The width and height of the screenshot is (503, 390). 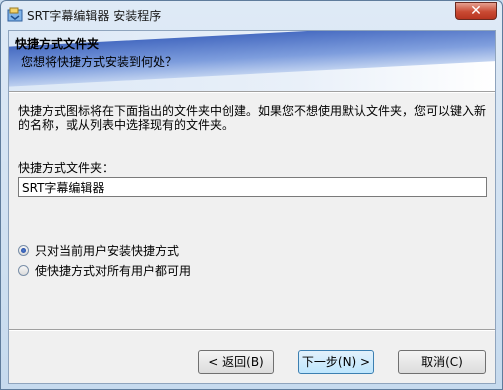 I want to click on radio-current-user, so click(x=23, y=250).